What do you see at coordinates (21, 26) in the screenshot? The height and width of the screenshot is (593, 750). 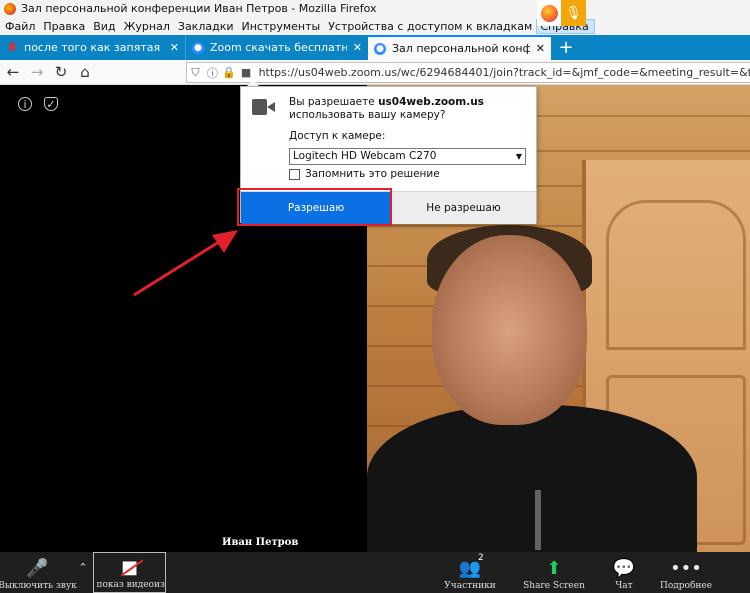 I see `menu-file: Файл` at bounding box center [21, 26].